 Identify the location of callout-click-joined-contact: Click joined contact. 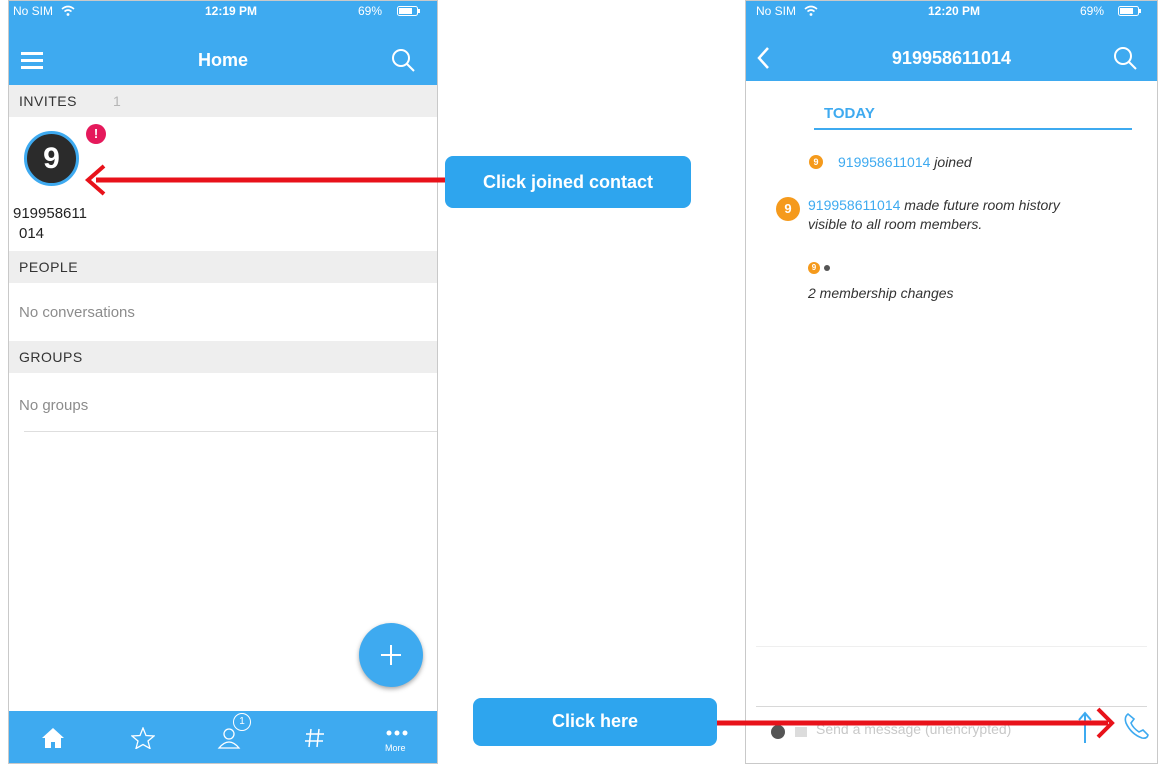
(568, 182).